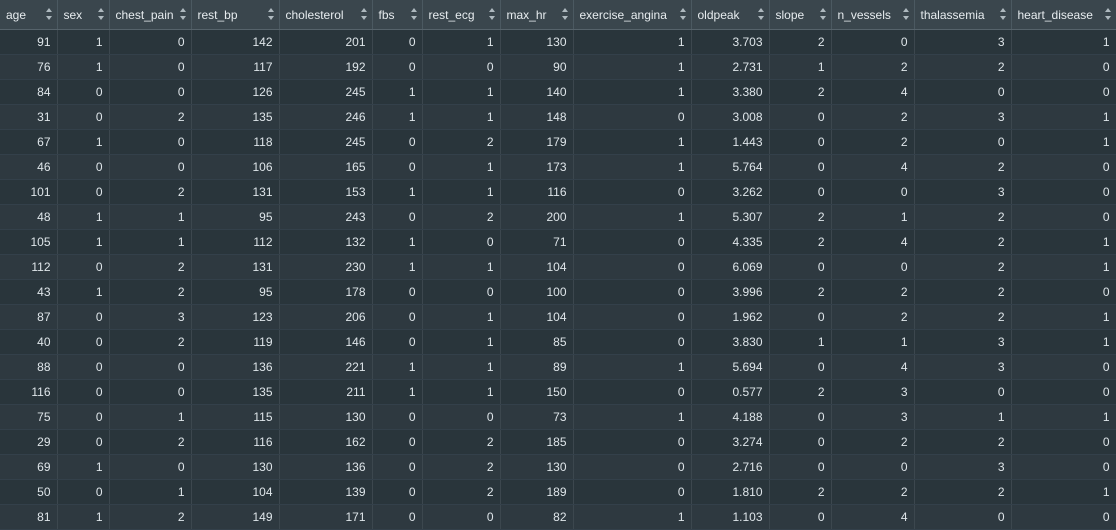 The image size is (1116, 530). I want to click on cell-age: 112, so click(29, 267).